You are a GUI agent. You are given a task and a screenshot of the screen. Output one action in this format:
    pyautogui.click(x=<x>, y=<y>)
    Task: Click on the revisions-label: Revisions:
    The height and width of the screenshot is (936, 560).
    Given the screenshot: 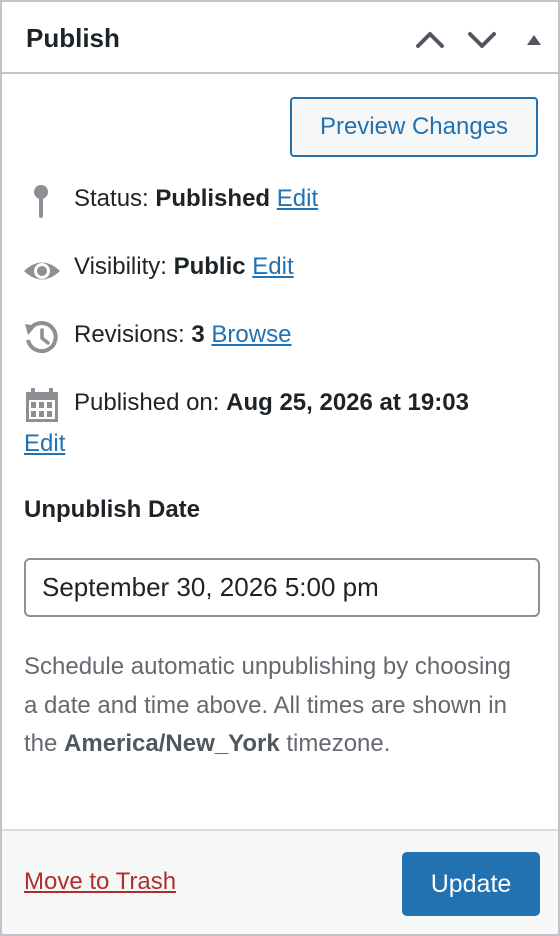 What is the action you would take?
    pyautogui.click(x=129, y=334)
    